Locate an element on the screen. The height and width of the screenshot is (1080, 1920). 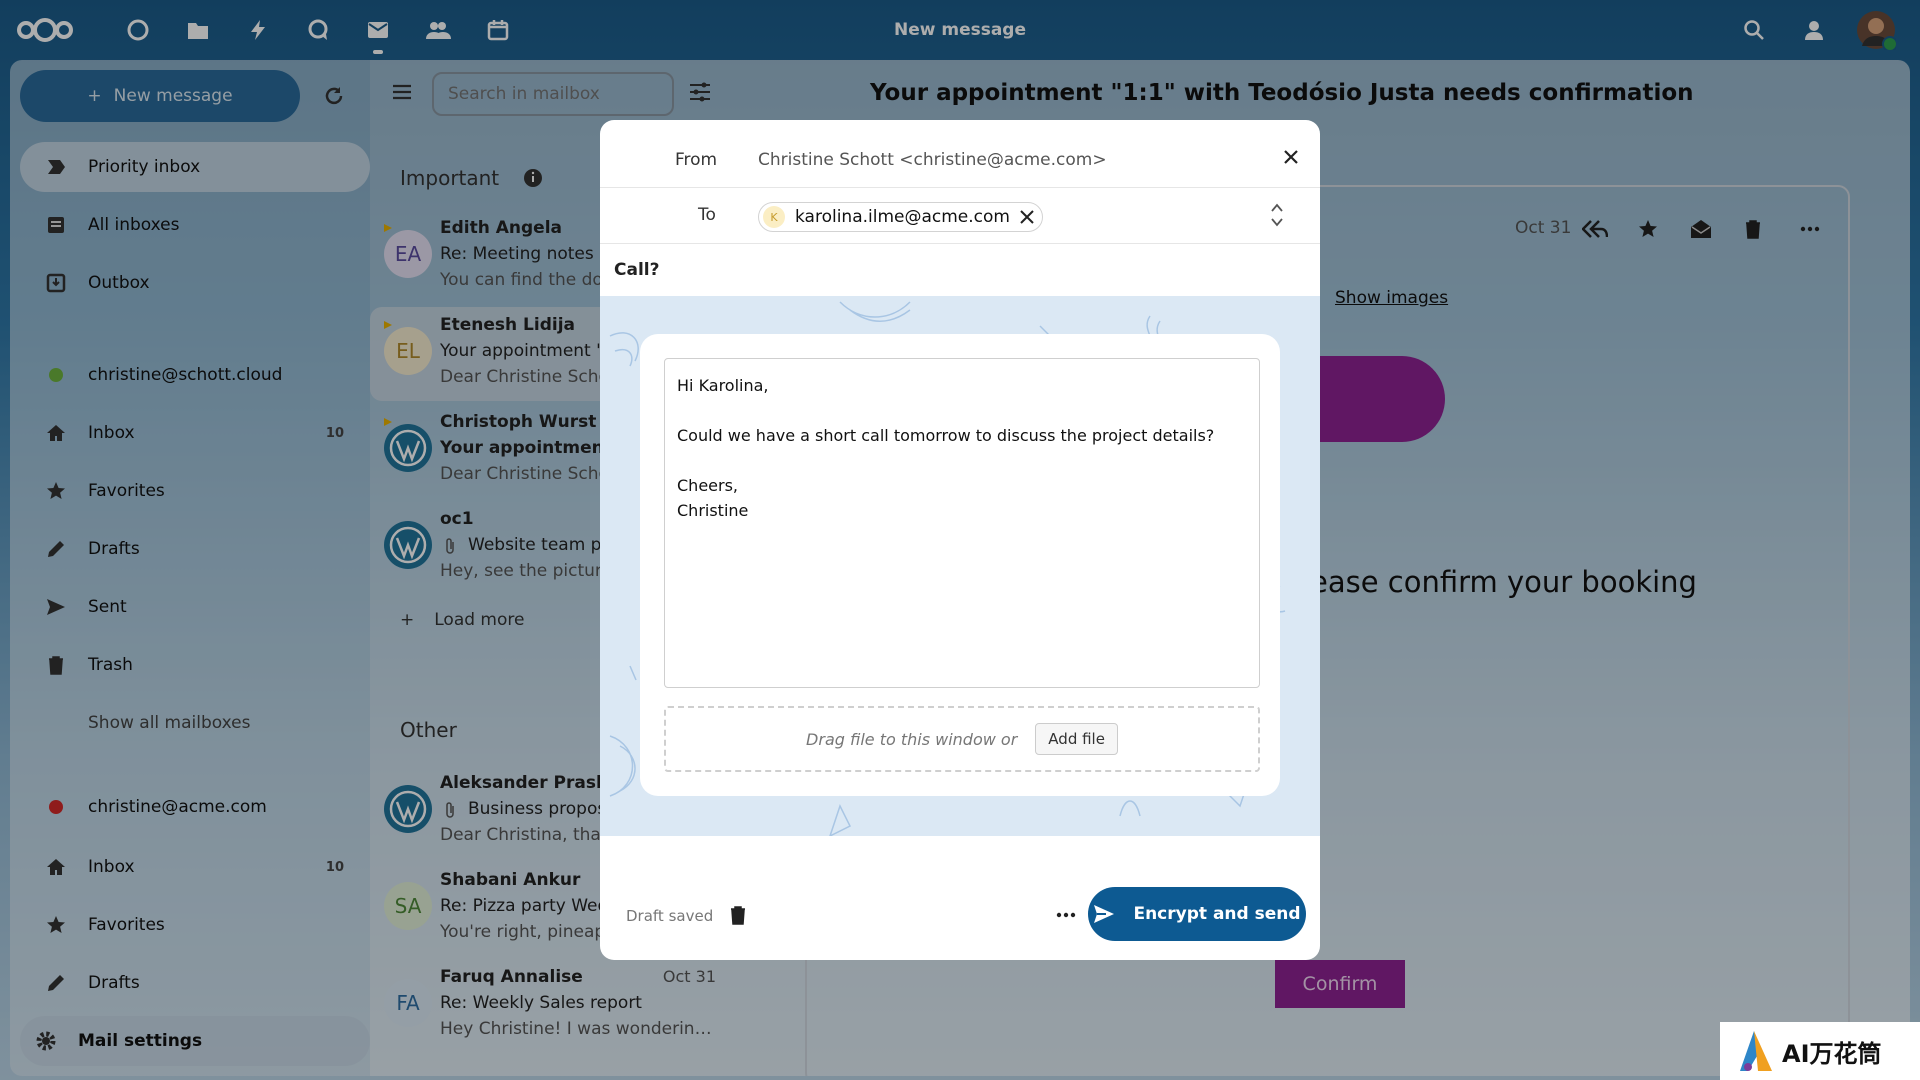
watermark-logo-icon is located at coordinates (1756, 1051).